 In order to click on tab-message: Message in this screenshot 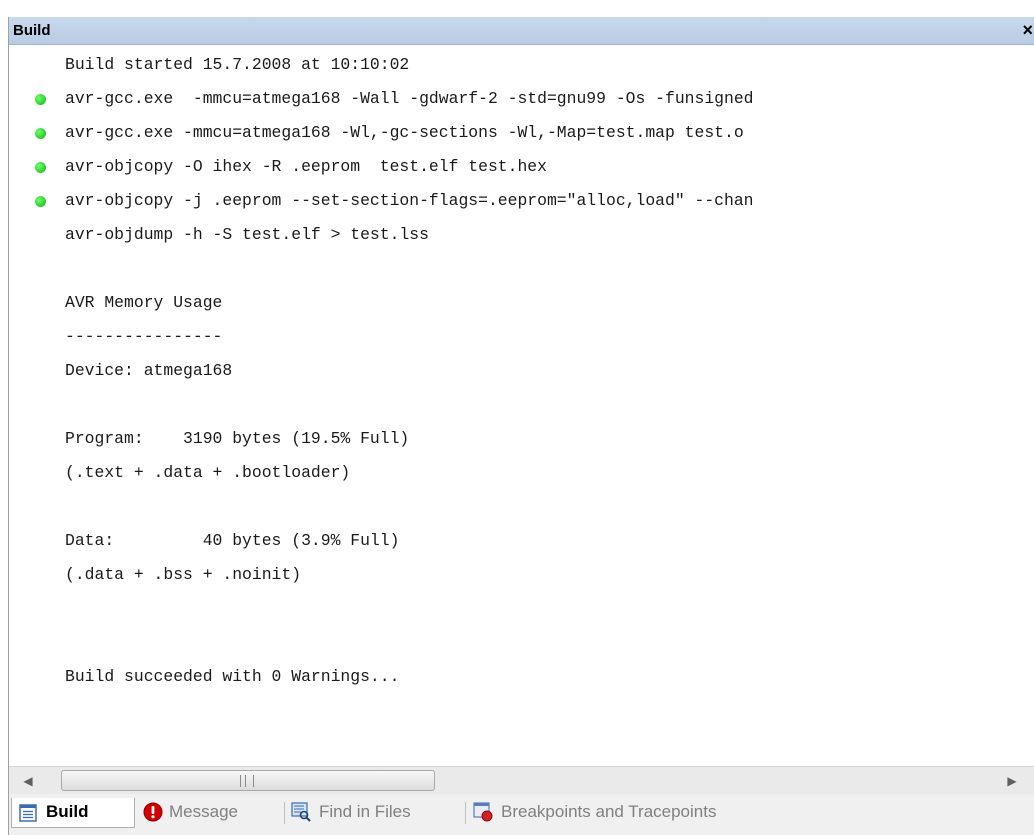, I will do `click(207, 813)`.